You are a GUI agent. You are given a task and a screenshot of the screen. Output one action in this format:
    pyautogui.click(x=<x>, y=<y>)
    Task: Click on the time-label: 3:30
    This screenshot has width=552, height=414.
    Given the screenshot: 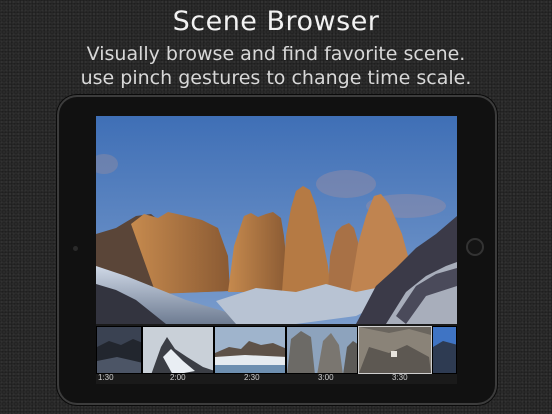 What is the action you would take?
    pyautogui.click(x=400, y=377)
    